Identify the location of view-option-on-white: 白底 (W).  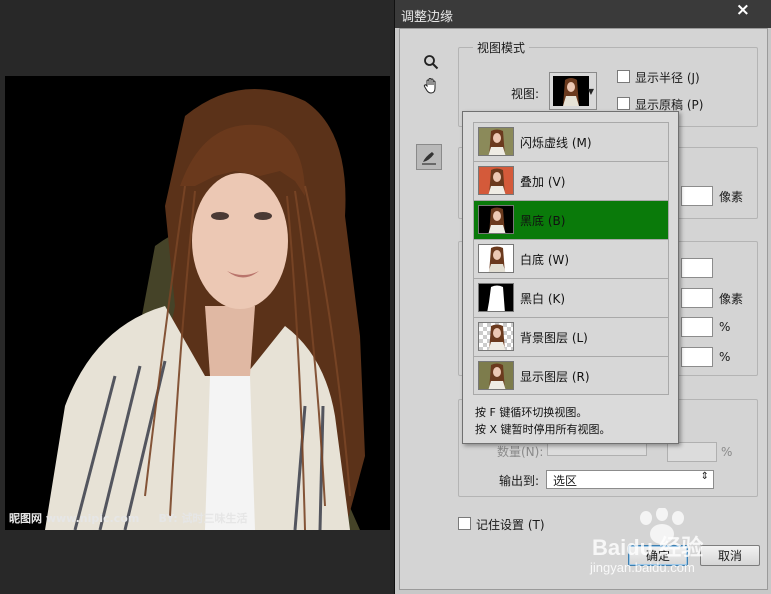
(571, 258).